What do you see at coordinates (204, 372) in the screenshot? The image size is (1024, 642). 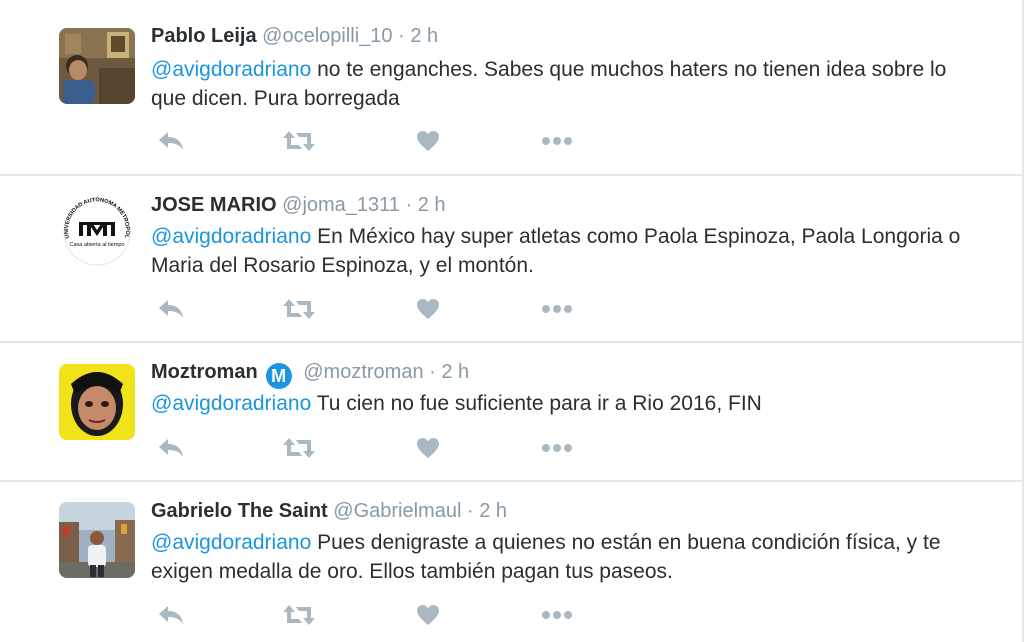 I see `display-name: Moztroman` at bounding box center [204, 372].